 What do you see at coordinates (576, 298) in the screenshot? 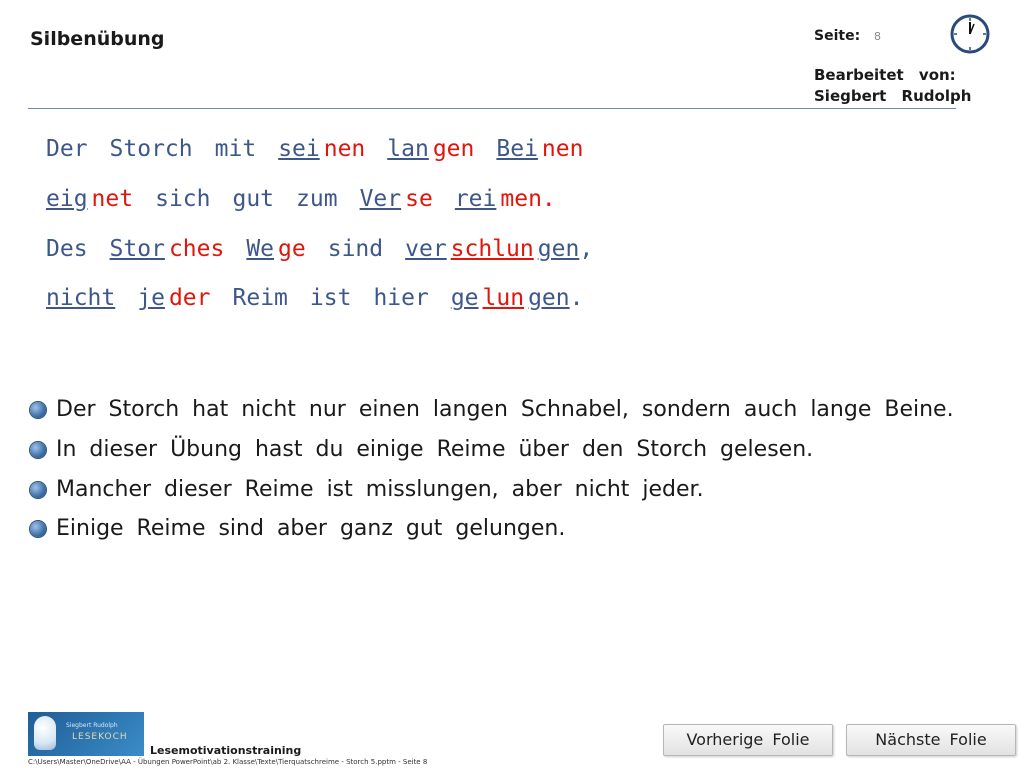
I see `syllable: .` at bounding box center [576, 298].